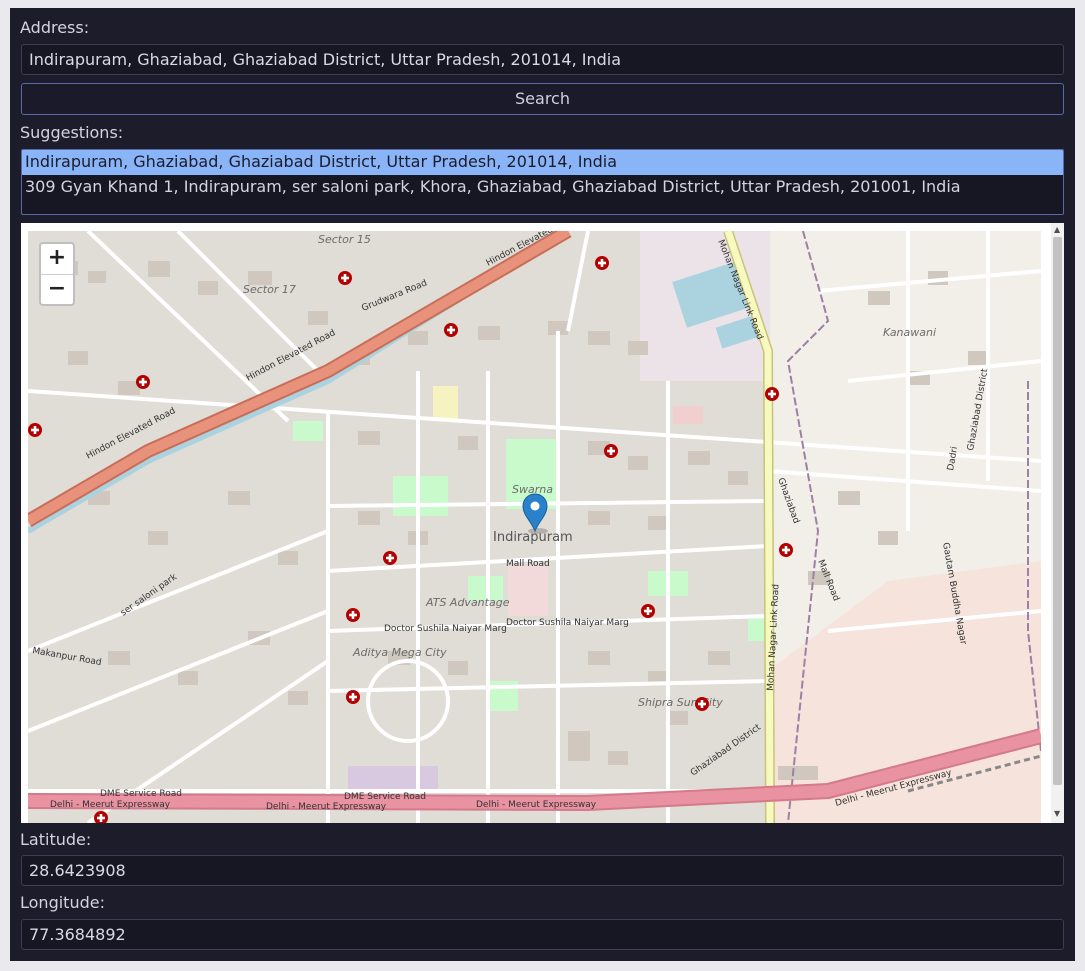 This screenshot has height=971, width=1085. I want to click on zoom-in-button: +, so click(57, 259).